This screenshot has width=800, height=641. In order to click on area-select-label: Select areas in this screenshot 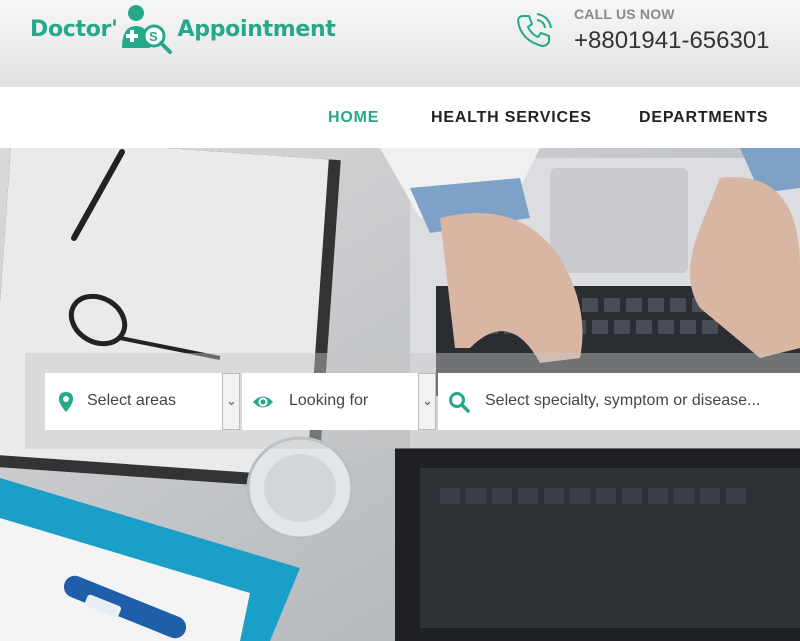, I will do `click(131, 400)`.